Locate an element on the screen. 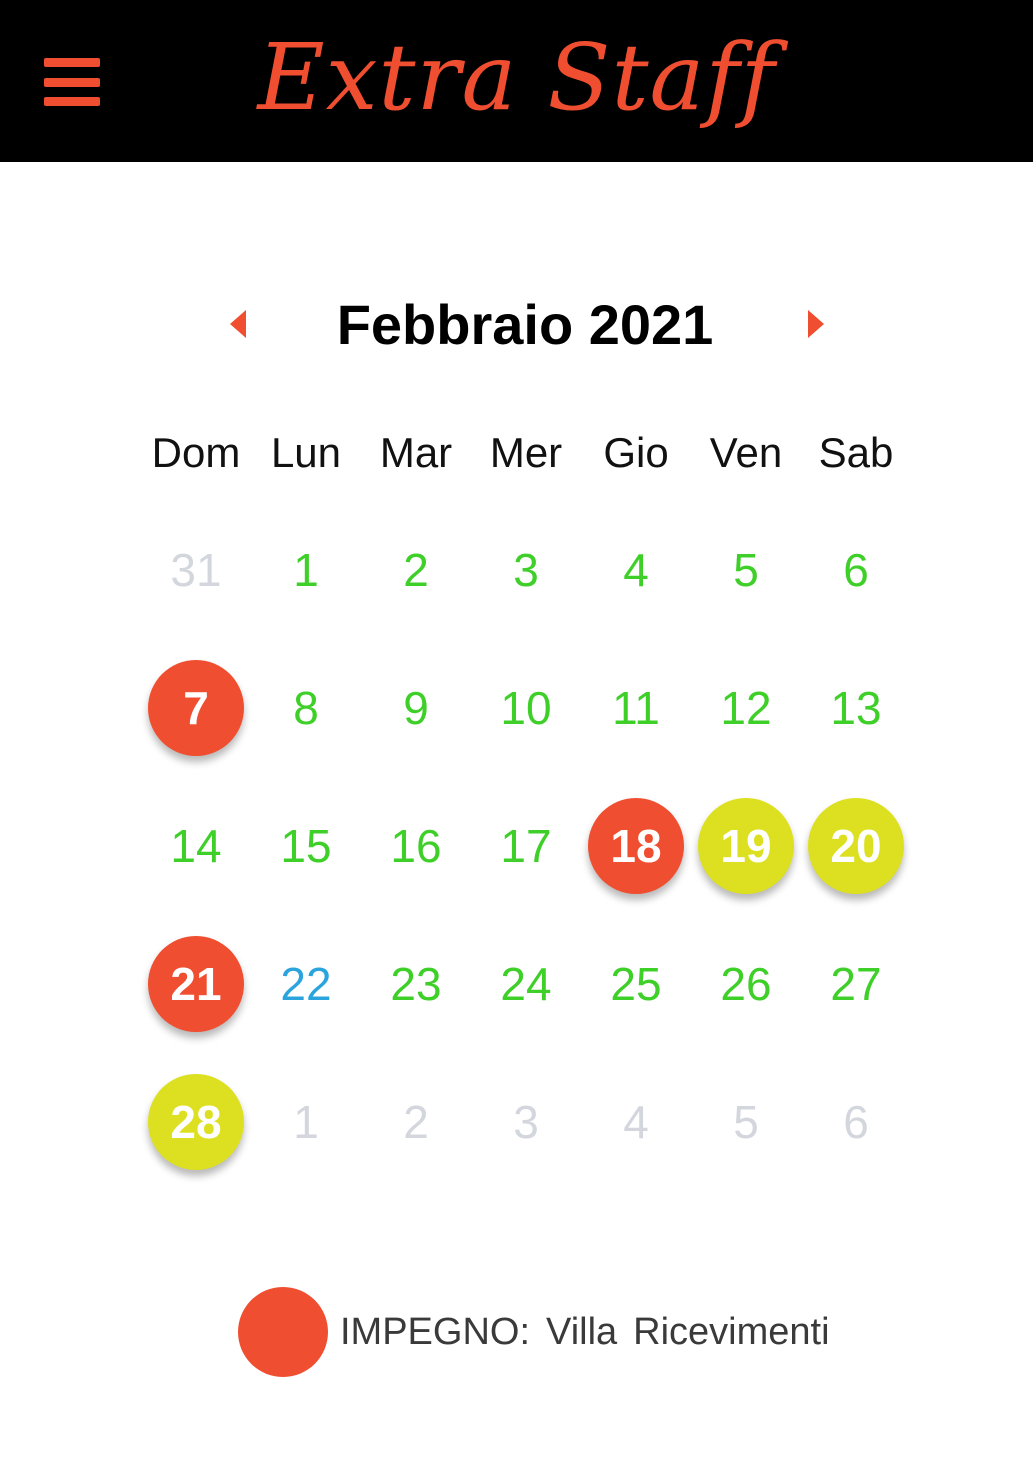 Image resolution: width=1033 pixels, height=1466 pixels. brand-logo: Extra Staff is located at coordinates (516, 77).